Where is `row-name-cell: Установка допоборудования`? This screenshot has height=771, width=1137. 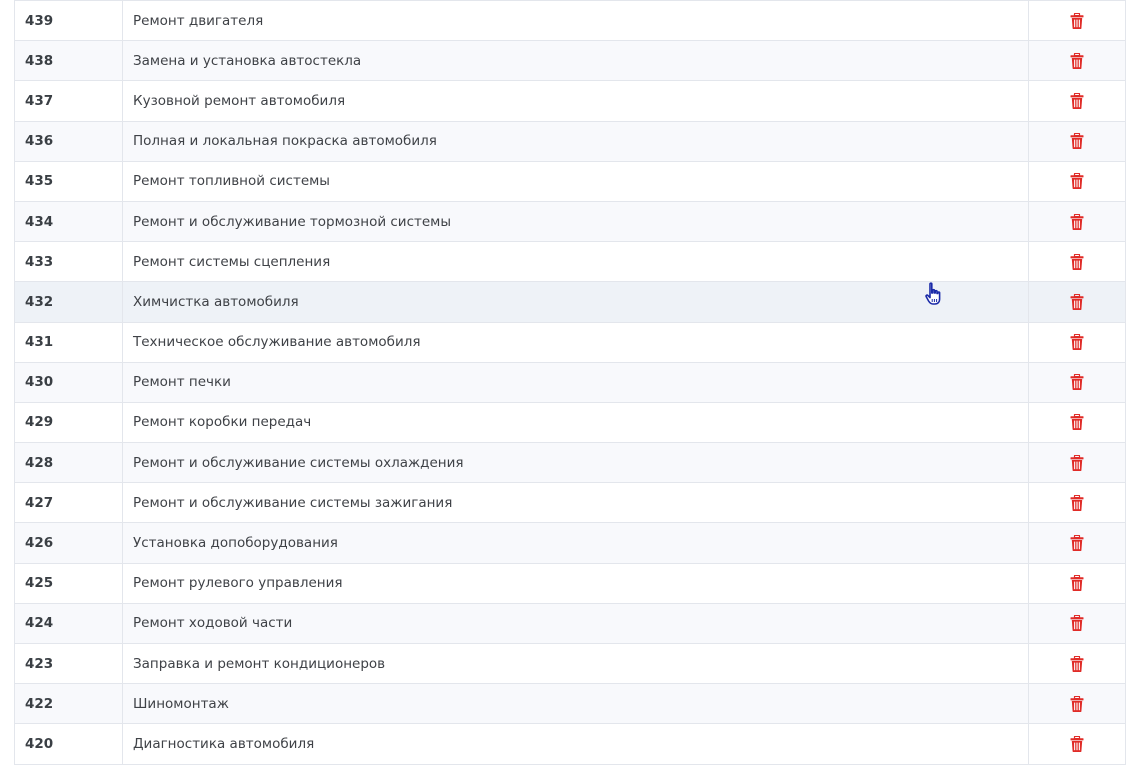 row-name-cell: Установка допоборудования is located at coordinates (575, 543).